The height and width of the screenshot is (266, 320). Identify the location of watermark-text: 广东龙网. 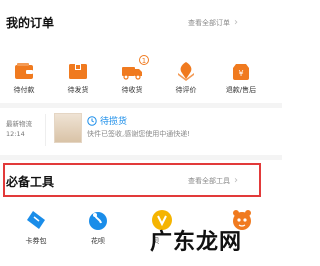
(196, 242).